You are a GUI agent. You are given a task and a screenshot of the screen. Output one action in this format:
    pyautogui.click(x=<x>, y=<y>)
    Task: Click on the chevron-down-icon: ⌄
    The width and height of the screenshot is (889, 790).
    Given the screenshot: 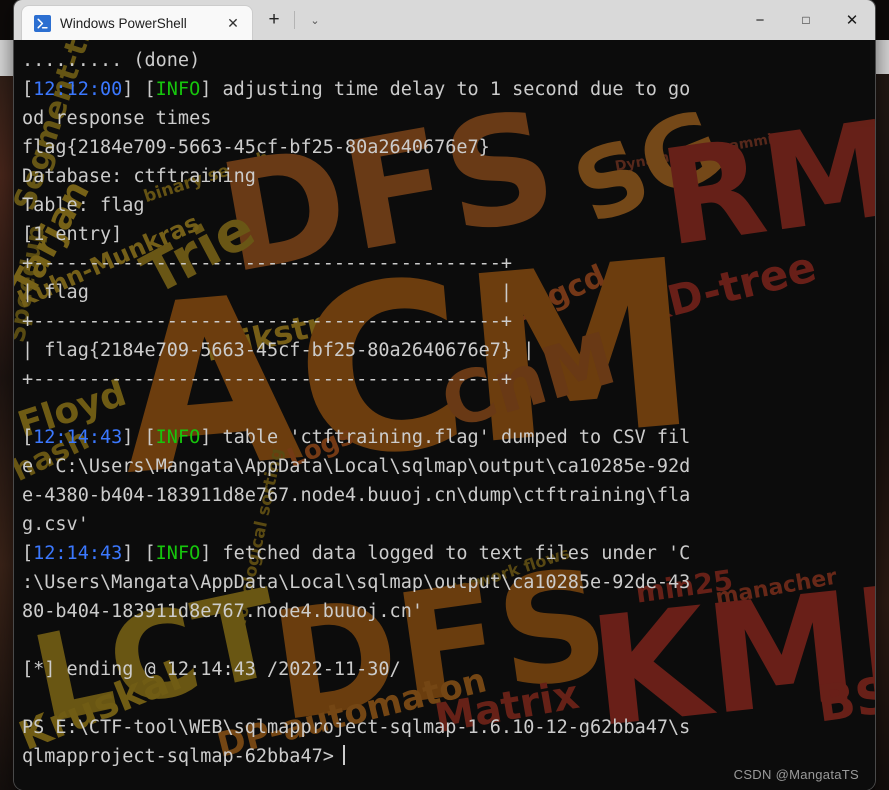 What is the action you would take?
    pyautogui.click(x=315, y=20)
    